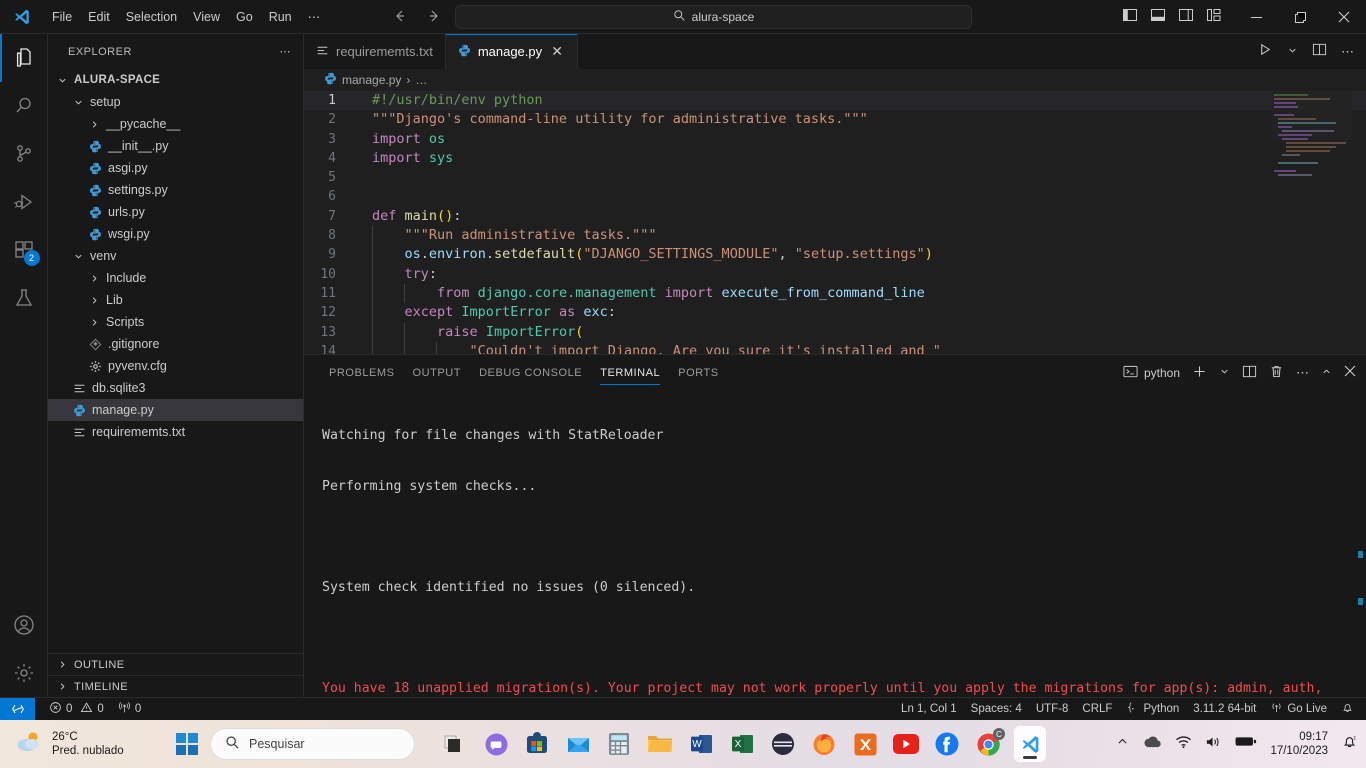 The image size is (1366, 768). I want to click on tree-item-settings-py: settings.py, so click(175, 190).